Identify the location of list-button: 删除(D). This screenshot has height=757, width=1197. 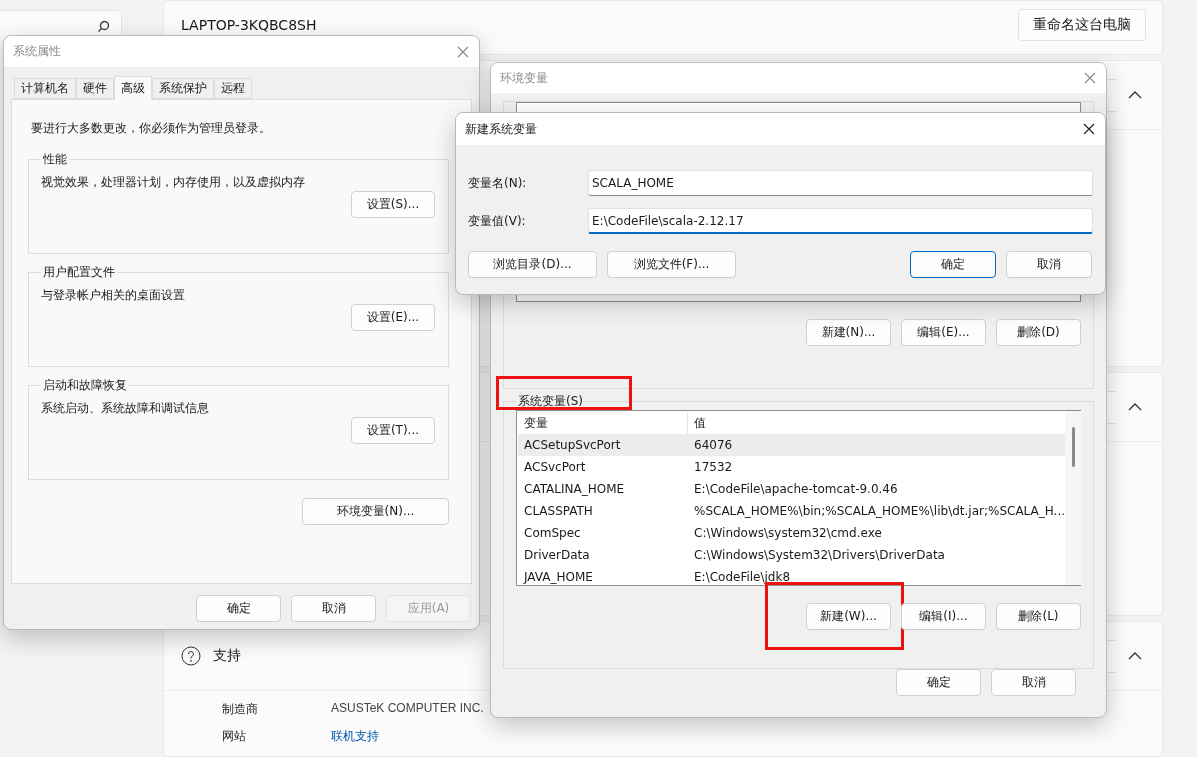
(1038, 332).